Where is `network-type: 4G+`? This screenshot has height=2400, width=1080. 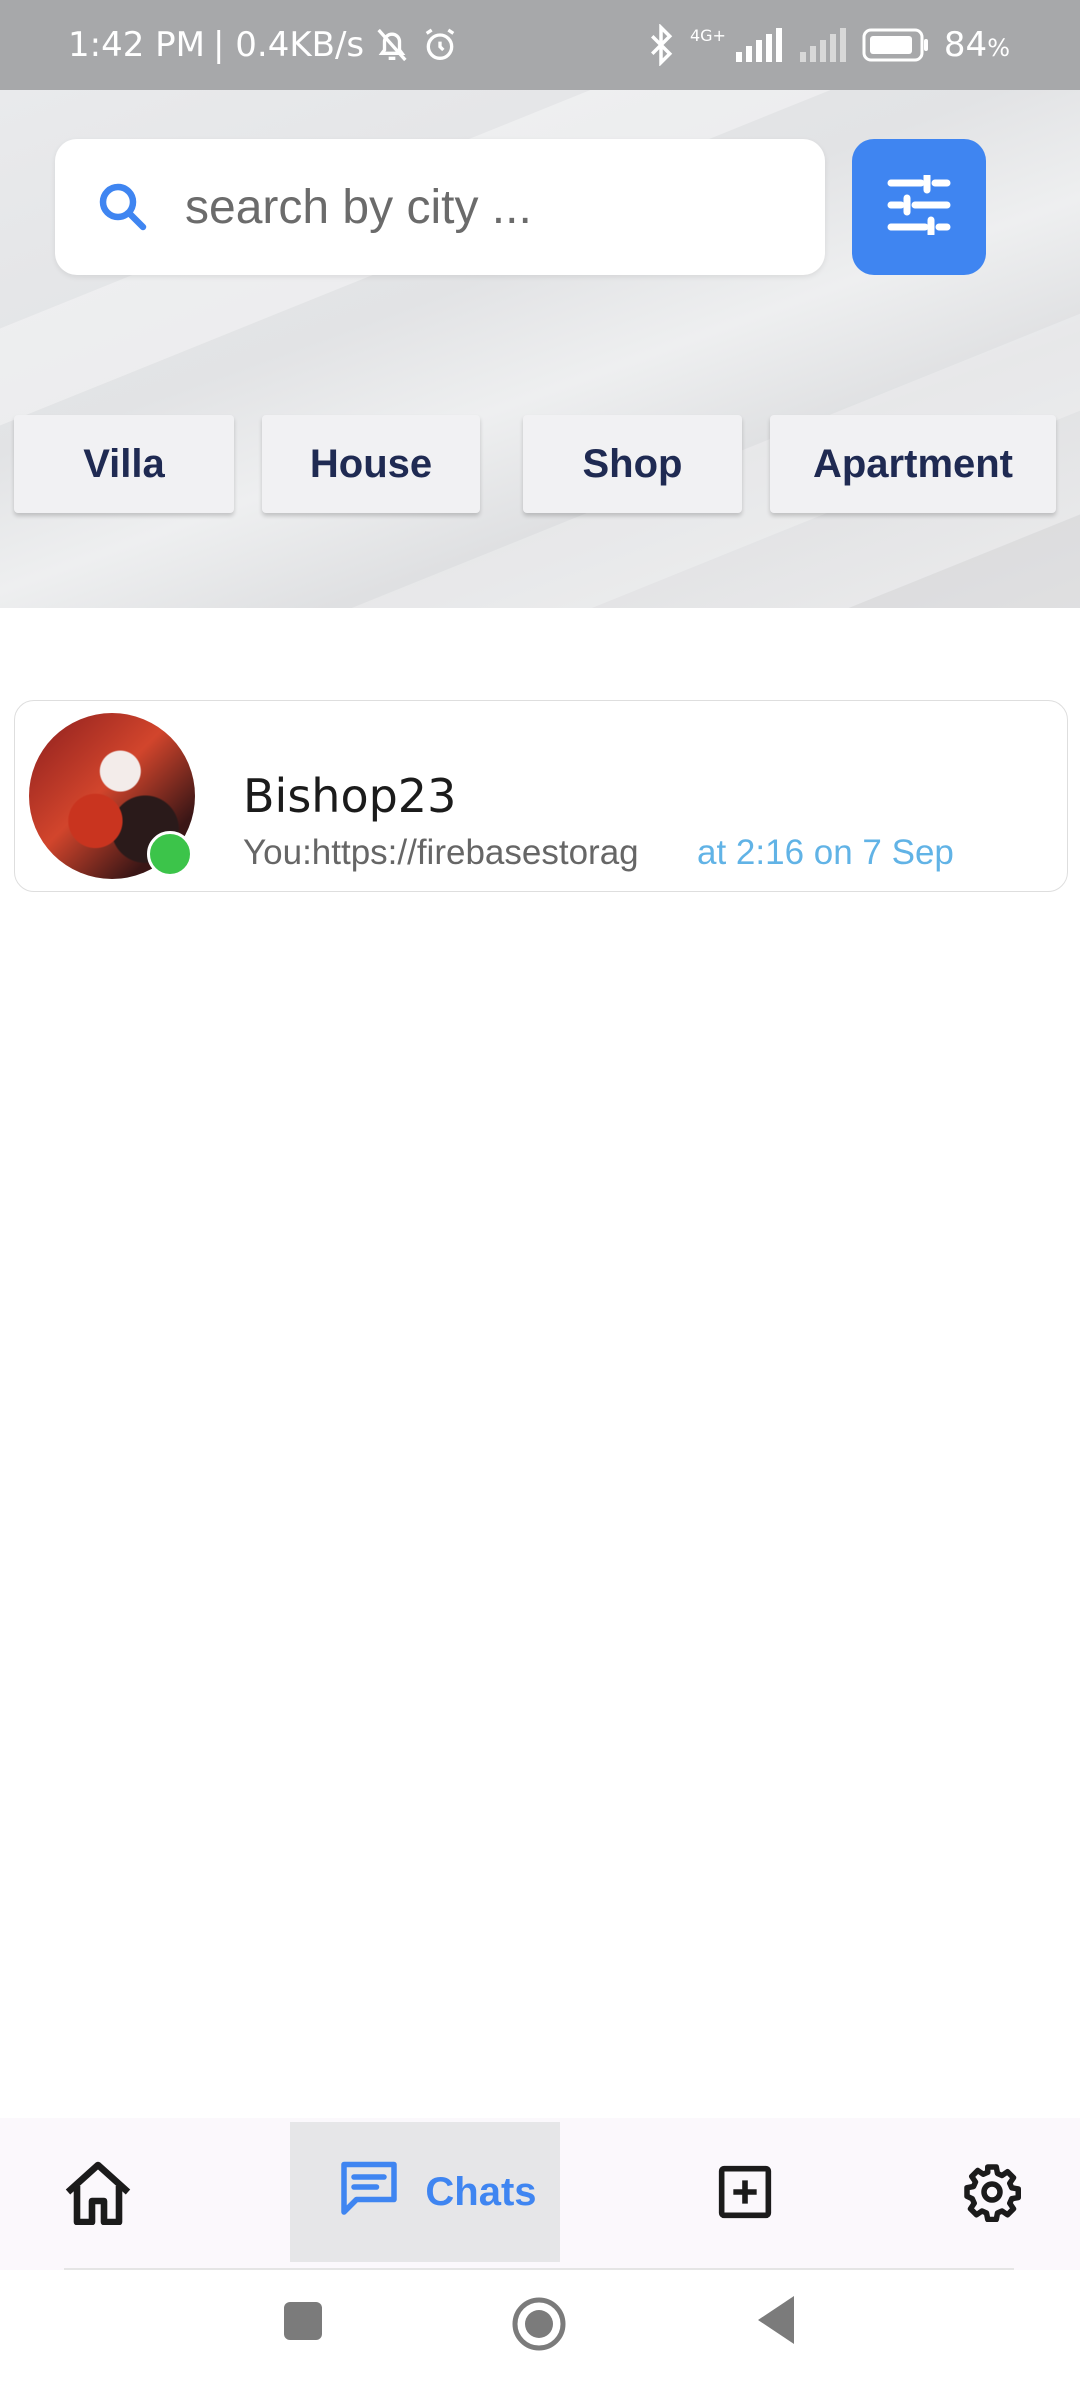 network-type: 4G+ is located at coordinates (707, 35).